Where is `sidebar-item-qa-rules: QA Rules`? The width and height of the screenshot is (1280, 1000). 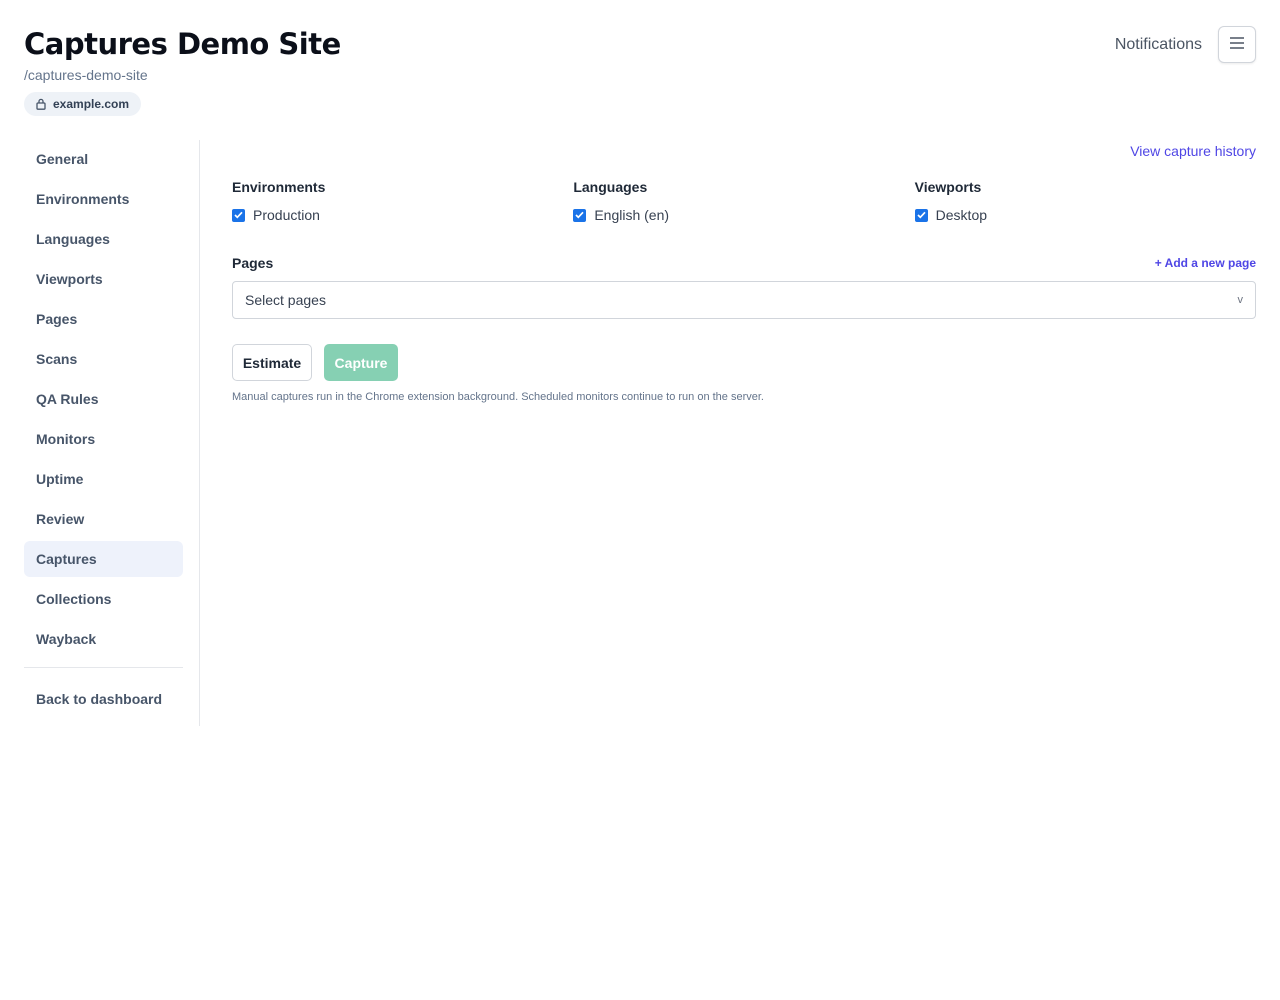
sidebar-item-qa-rules: QA Rules is located at coordinates (103, 399).